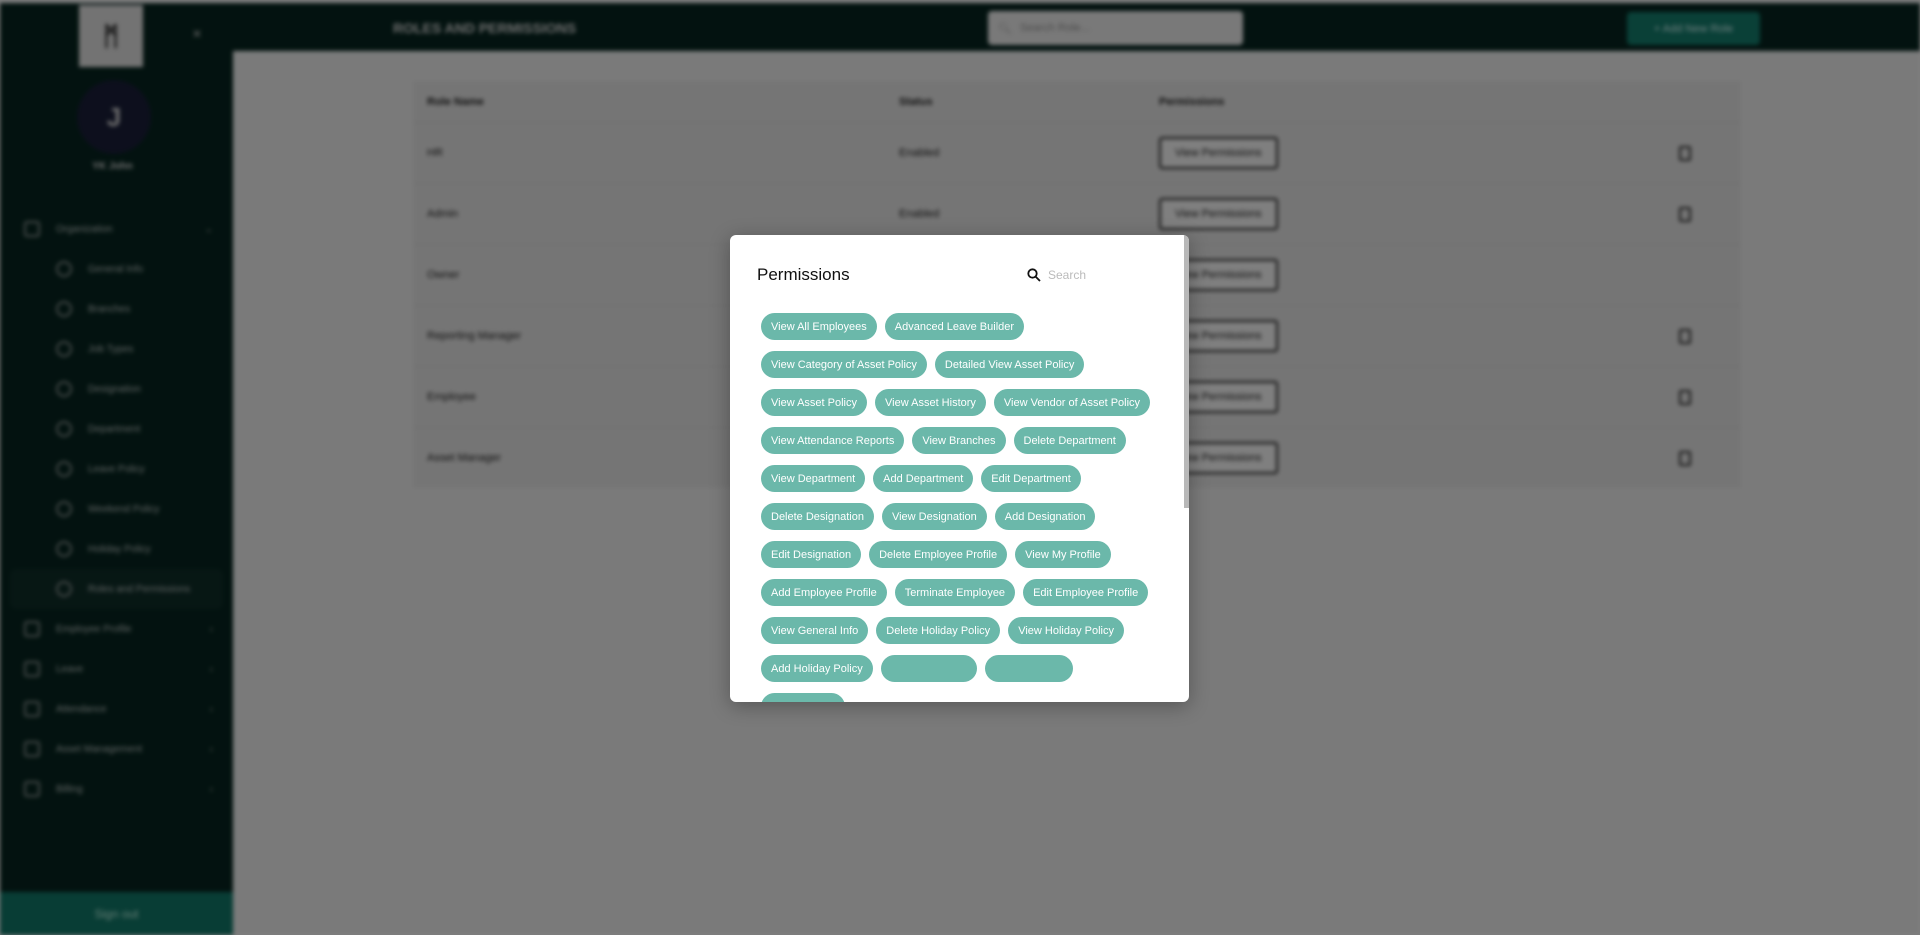 Image resolution: width=1920 pixels, height=935 pixels. I want to click on permission-chip: View Category of Asset Policy, so click(844, 364).